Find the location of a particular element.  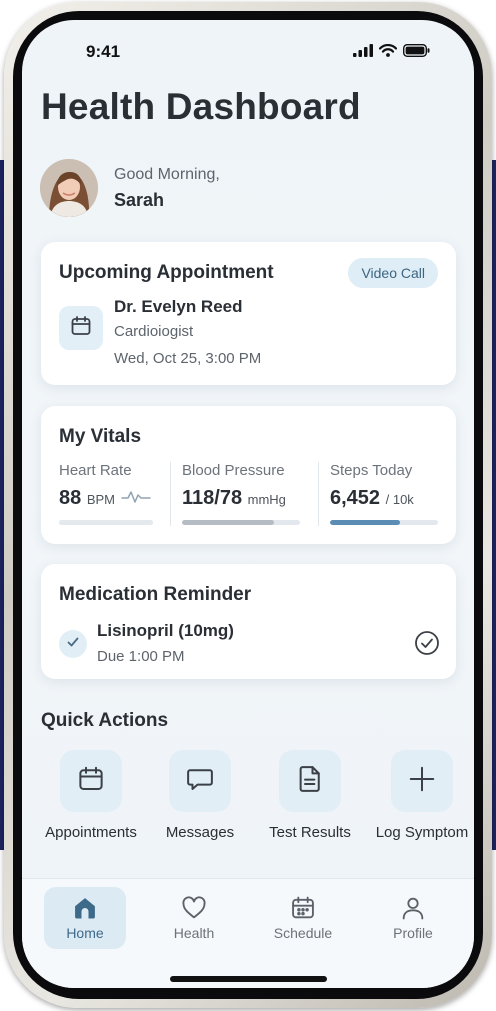

quick-action-appointments: Appointments is located at coordinates (91, 795).